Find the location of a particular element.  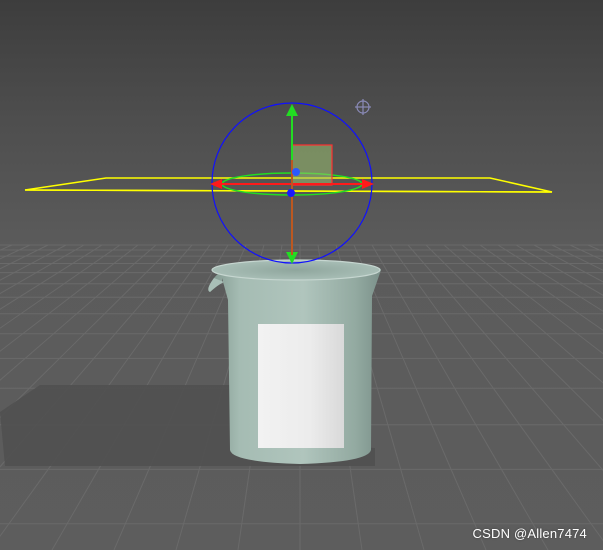

beaker-label is located at coordinates (301, 386).